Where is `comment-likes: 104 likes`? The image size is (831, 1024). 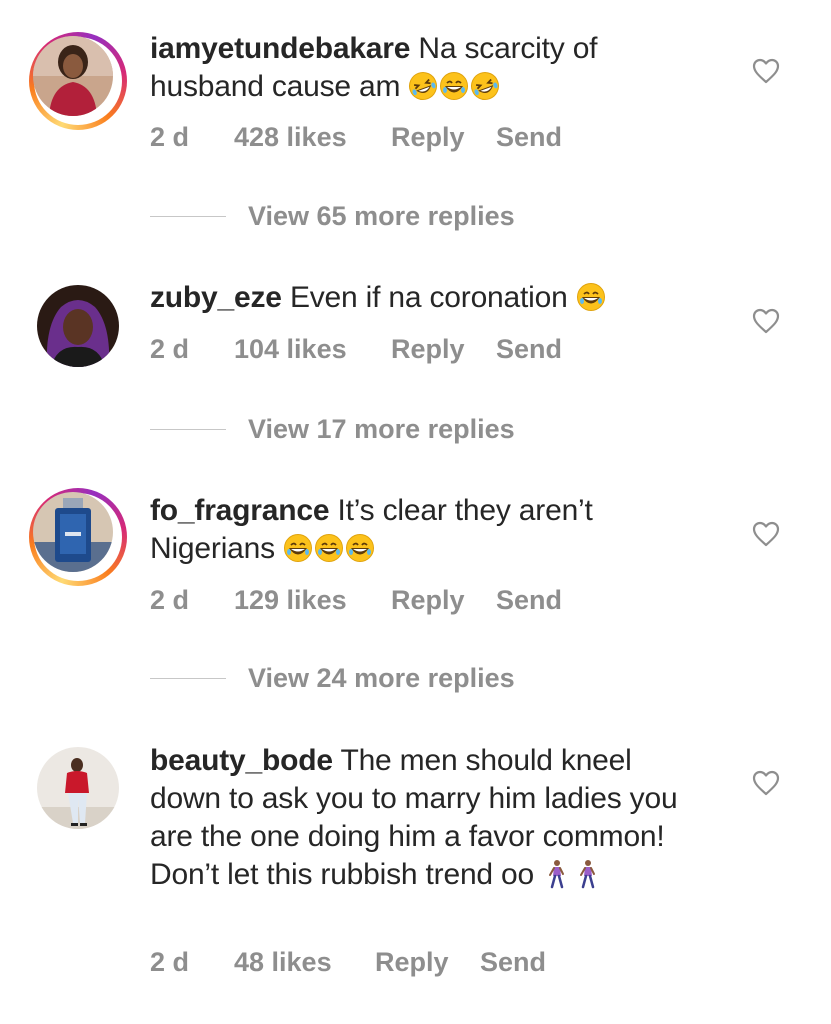 comment-likes: 104 likes is located at coordinates (290, 349).